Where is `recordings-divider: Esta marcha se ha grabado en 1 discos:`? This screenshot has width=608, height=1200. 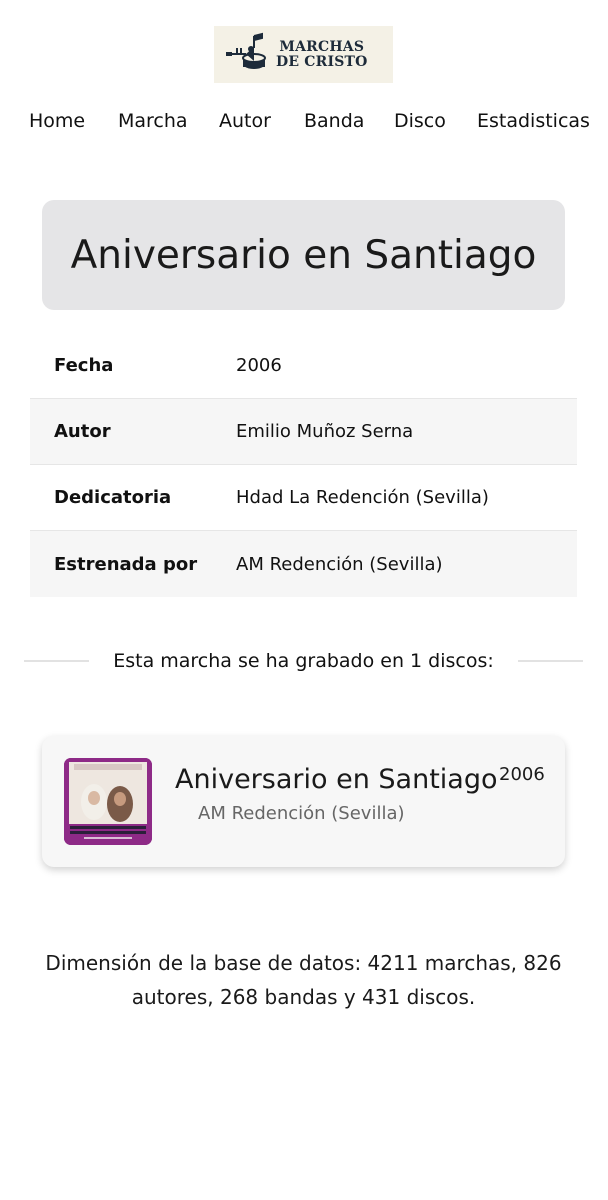 recordings-divider: Esta marcha se ha grabado en 1 discos: is located at coordinates (303, 661).